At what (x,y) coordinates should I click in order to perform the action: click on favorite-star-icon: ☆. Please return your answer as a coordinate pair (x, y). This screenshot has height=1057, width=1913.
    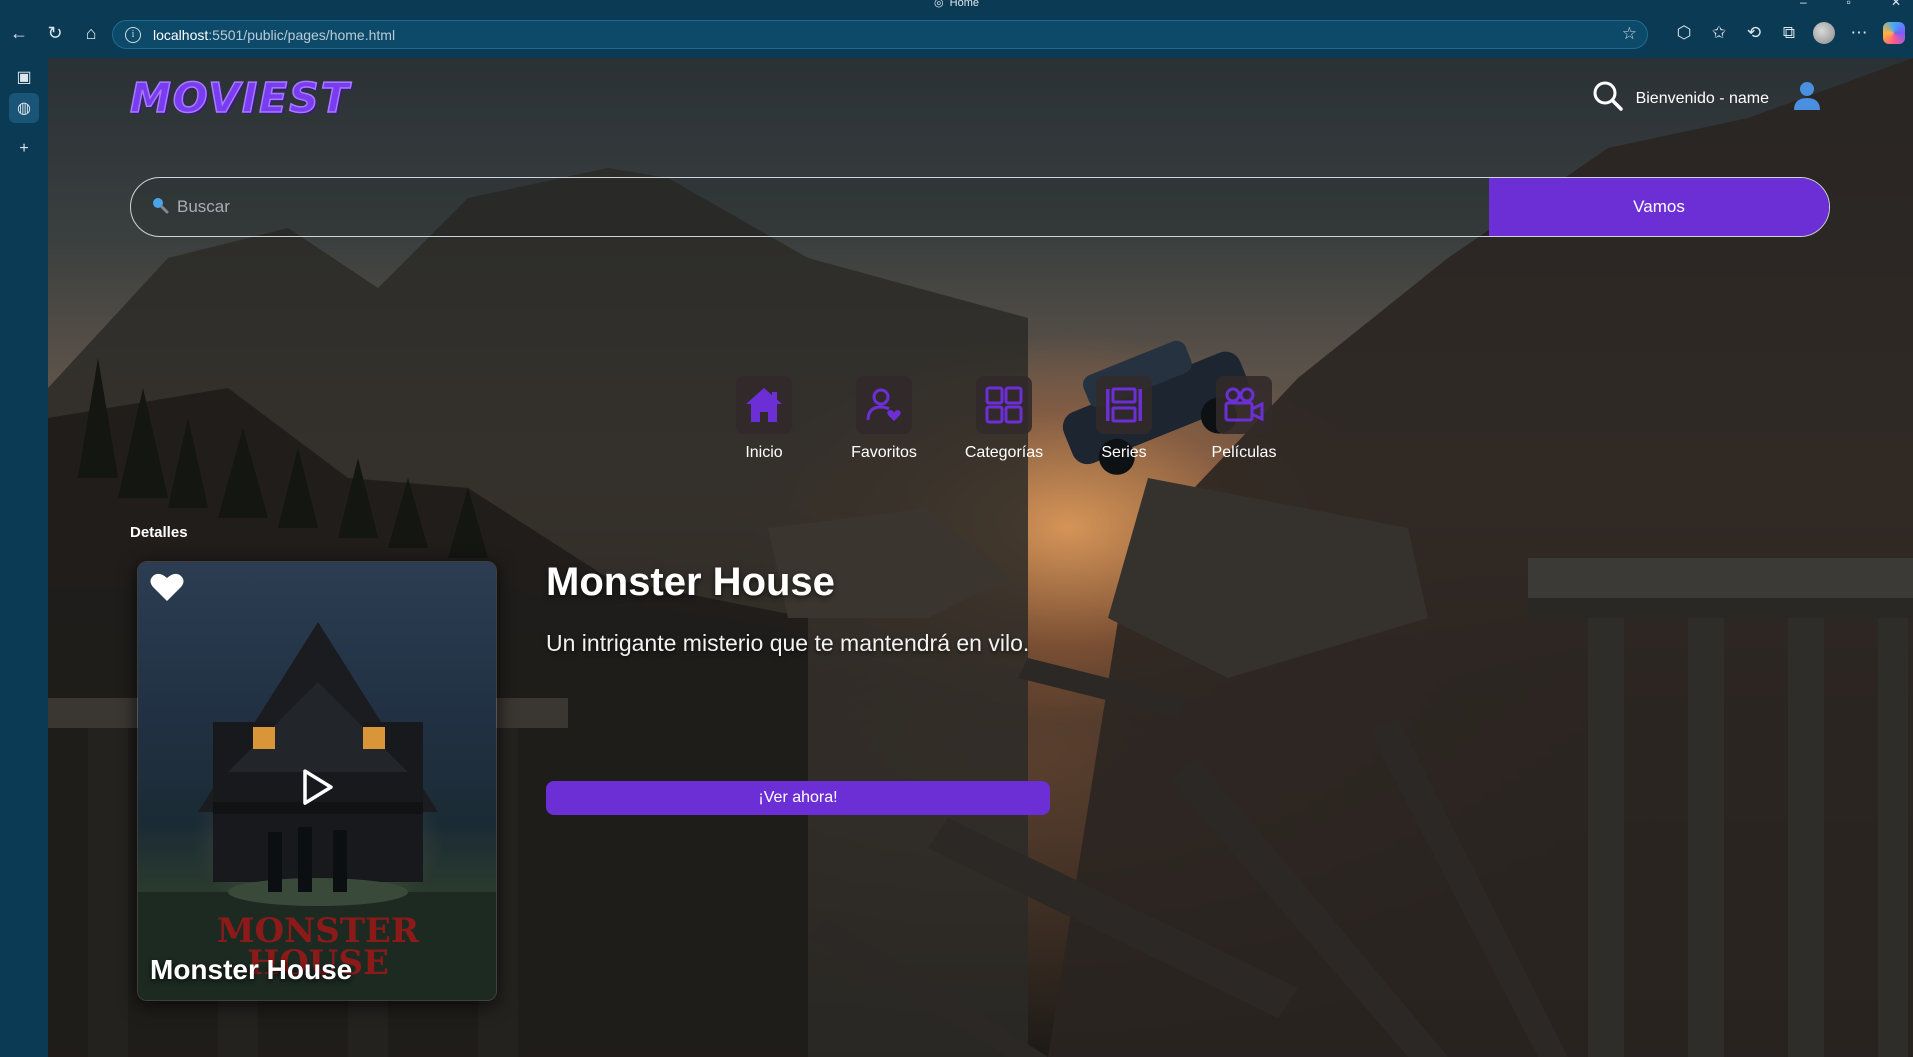
    Looking at the image, I should click on (1629, 34).